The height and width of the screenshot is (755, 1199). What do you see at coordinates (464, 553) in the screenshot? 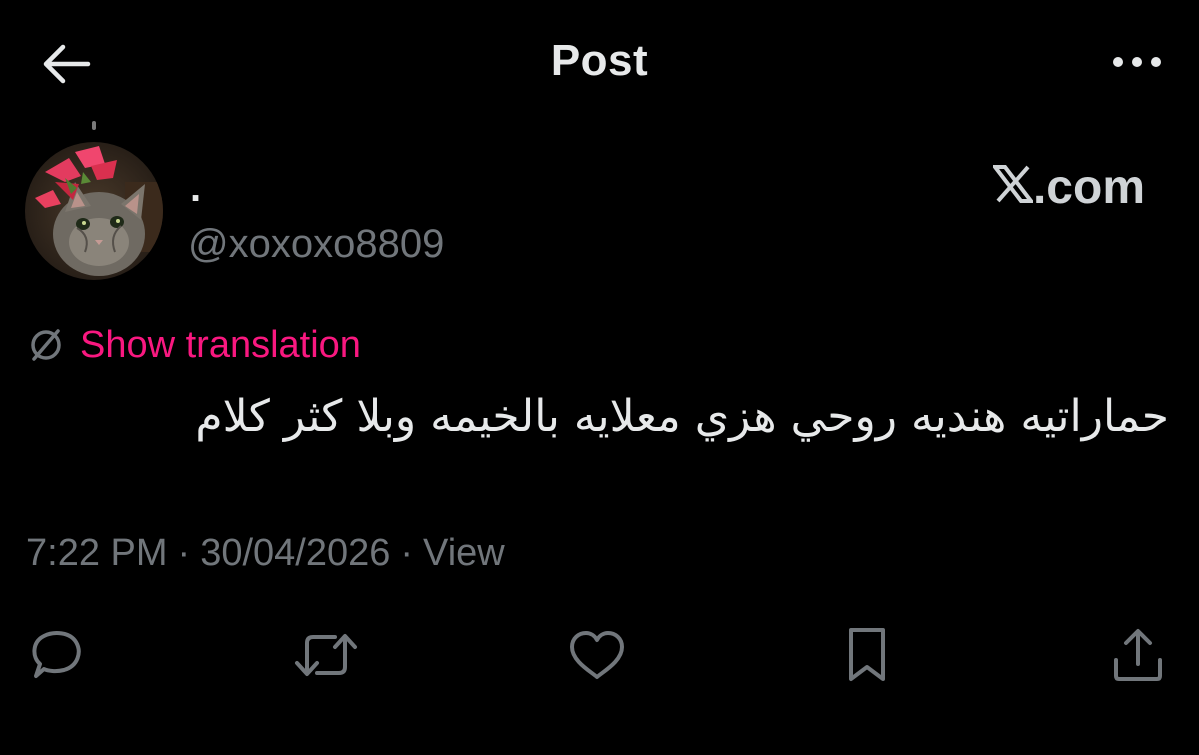
I see `view-link: View` at bounding box center [464, 553].